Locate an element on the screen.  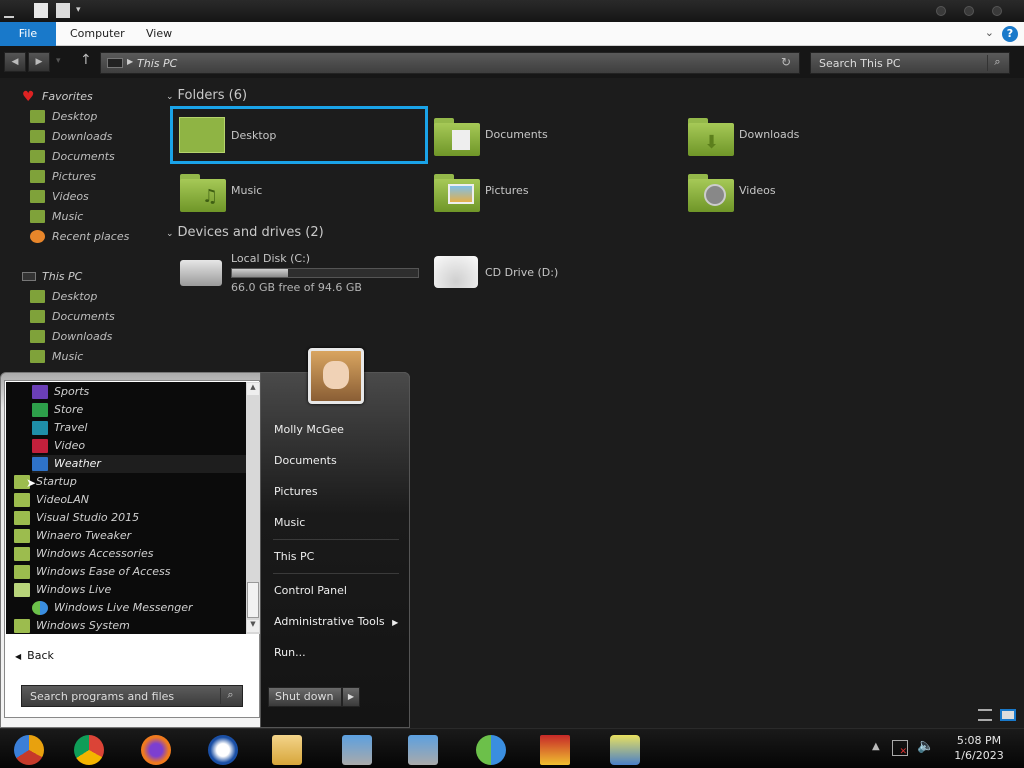
drives-group-header: ⌄ Devices and drives (2) is located at coordinates (245, 232).